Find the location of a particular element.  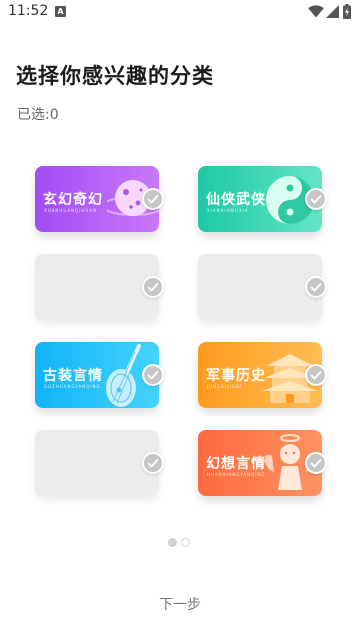

category-pinyin: JUNSHILISHI is located at coordinates (224, 386).